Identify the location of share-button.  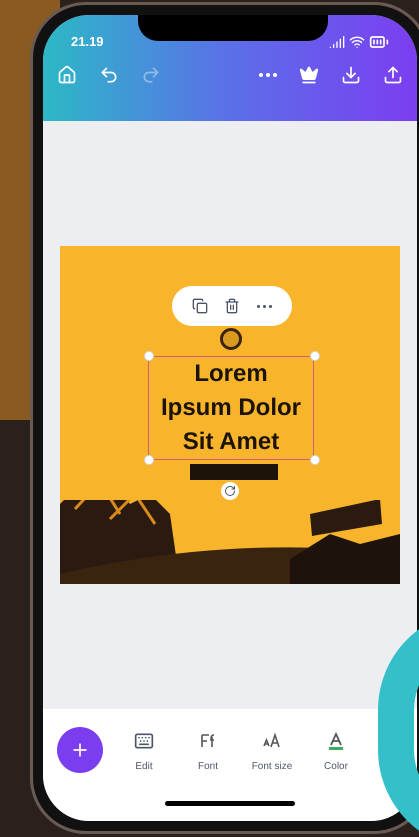
(393, 75).